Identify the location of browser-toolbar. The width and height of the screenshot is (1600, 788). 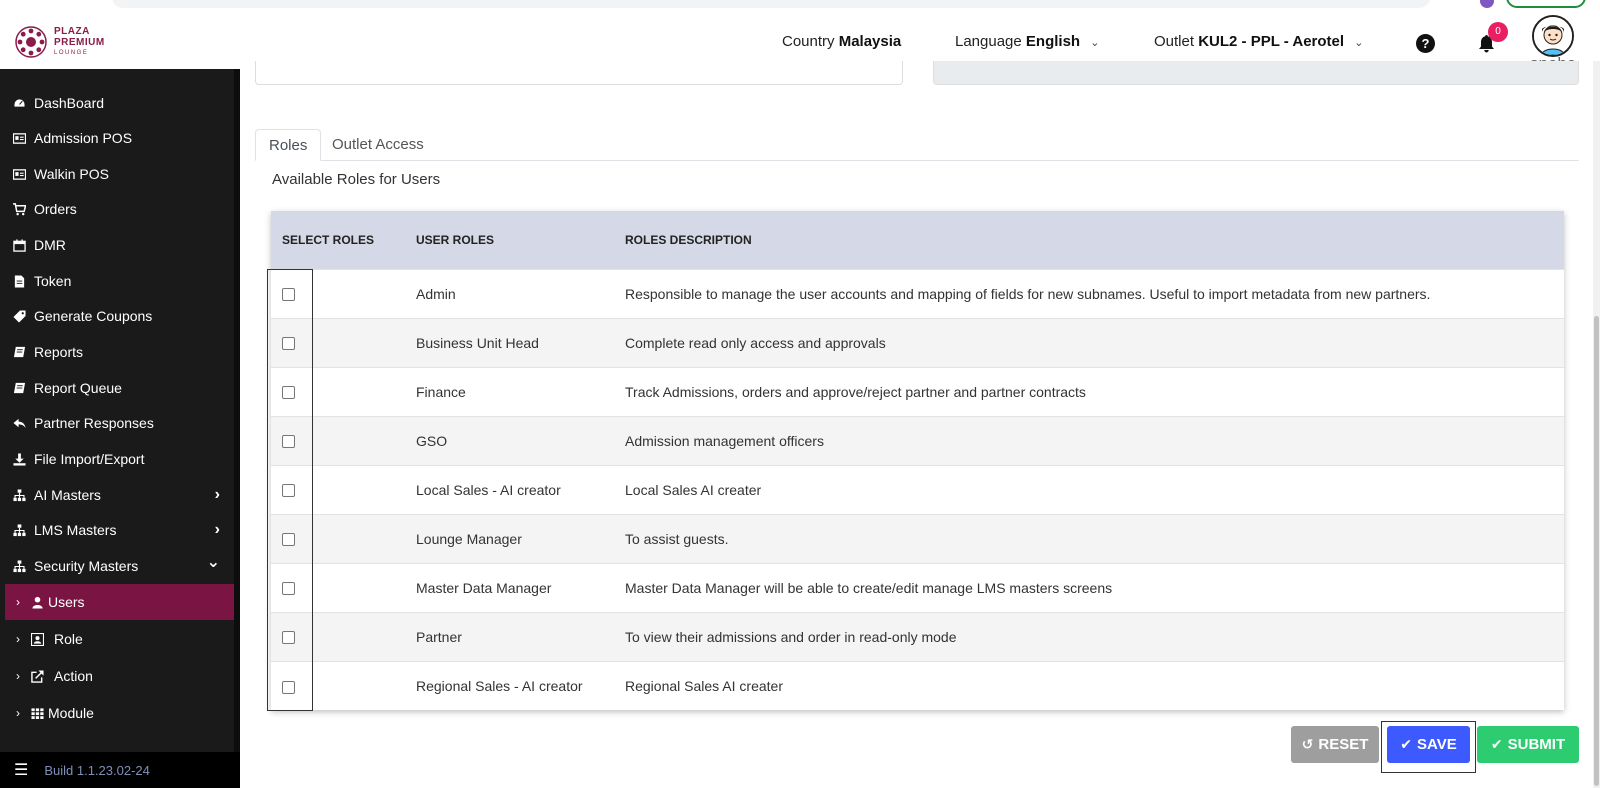
(800, 5).